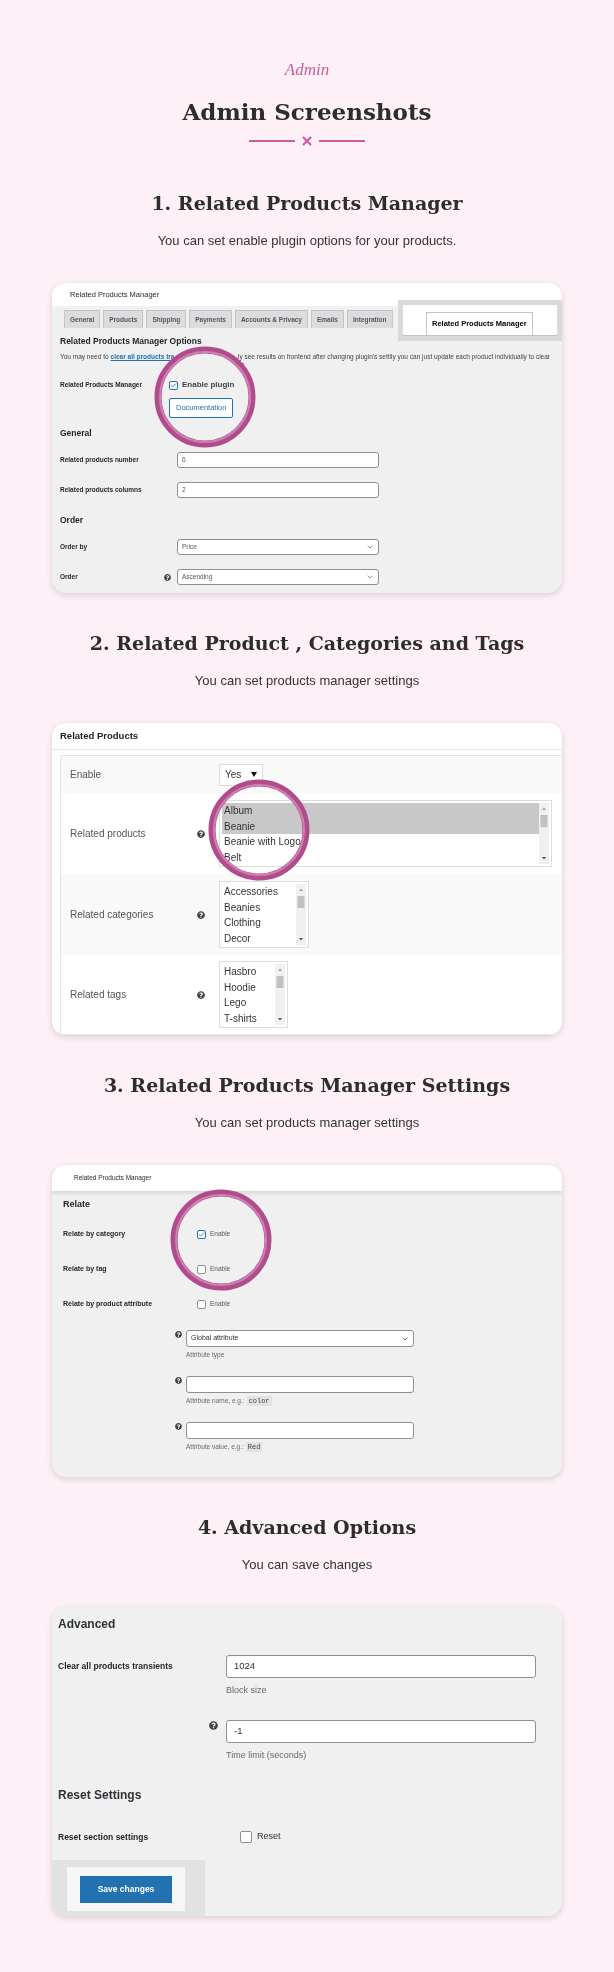 The image size is (614, 1972). I want to click on group-title: Order, so click(72, 520).